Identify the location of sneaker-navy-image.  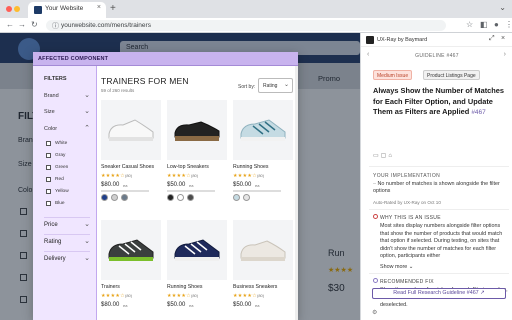
(197, 250).